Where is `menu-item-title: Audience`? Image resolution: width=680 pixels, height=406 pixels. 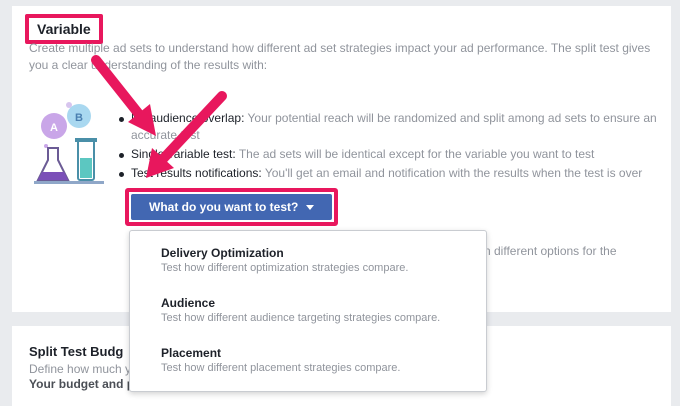
menu-item-title: Audience is located at coordinates (188, 303).